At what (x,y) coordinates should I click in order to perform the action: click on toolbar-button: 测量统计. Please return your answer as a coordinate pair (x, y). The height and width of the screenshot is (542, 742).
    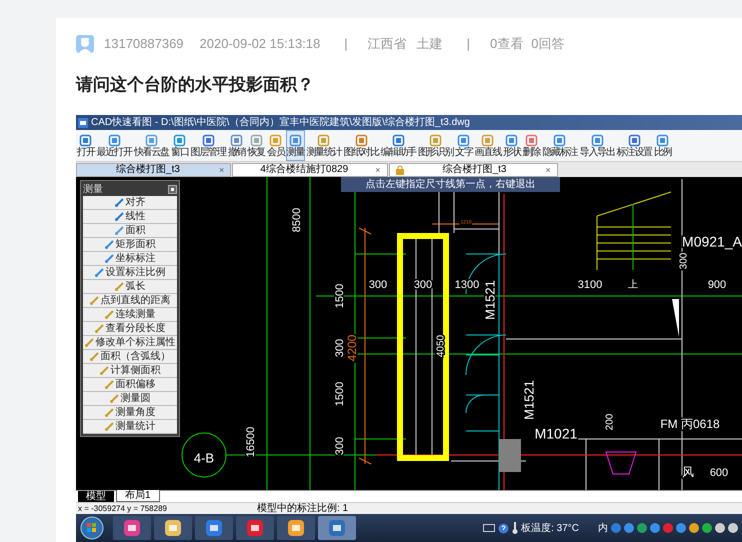
    Looking at the image, I should click on (323, 145).